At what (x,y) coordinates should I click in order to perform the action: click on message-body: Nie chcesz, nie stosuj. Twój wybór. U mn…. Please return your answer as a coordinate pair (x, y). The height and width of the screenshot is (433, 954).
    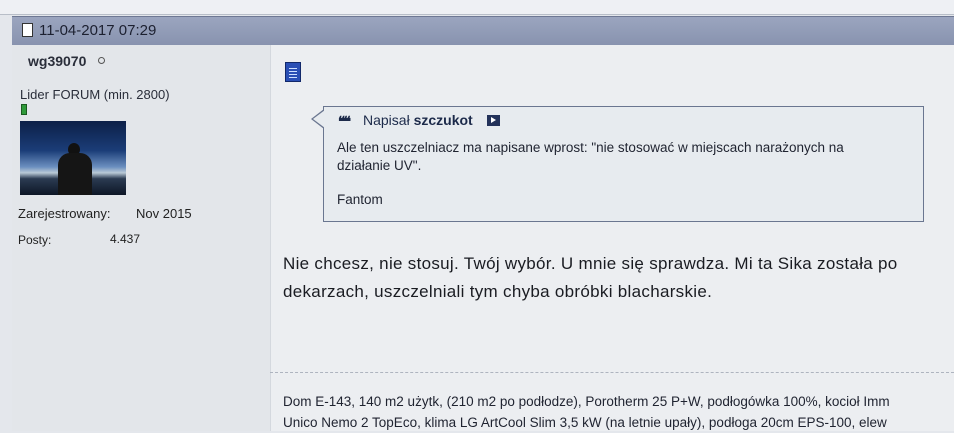
    Looking at the image, I should click on (590, 277).